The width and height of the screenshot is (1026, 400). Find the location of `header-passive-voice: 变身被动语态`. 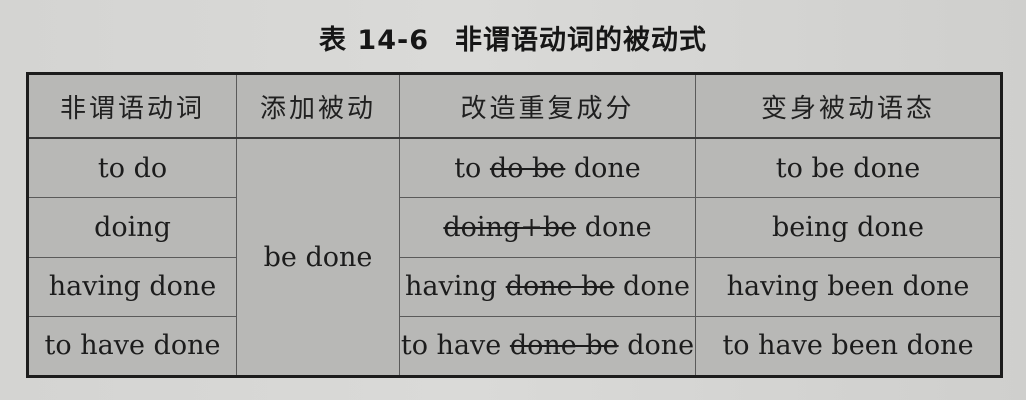

header-passive-voice: 变身被动语态 is located at coordinates (848, 106).